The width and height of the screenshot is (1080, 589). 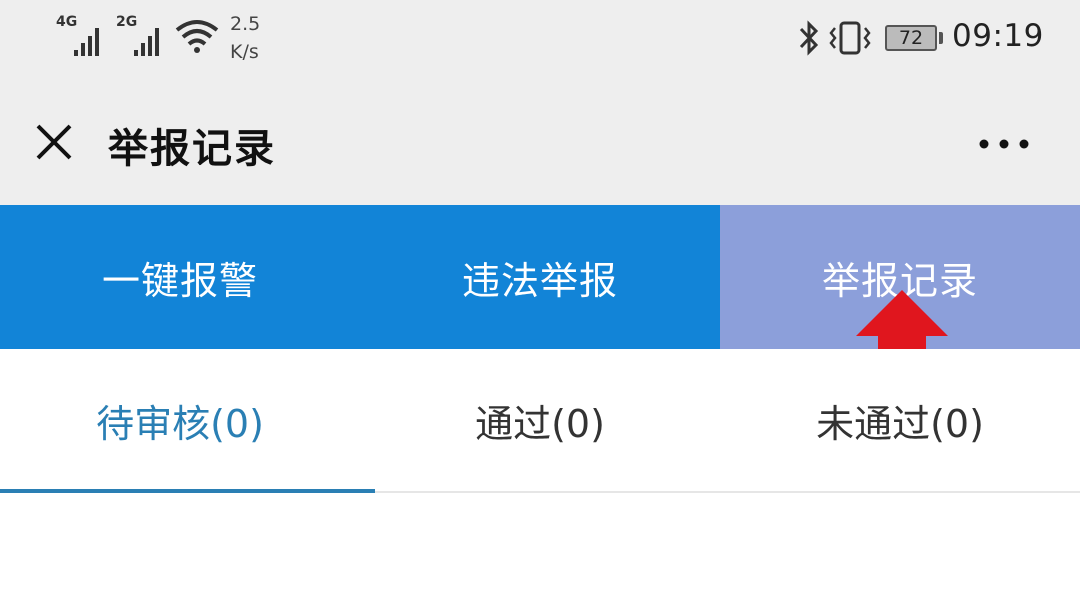 What do you see at coordinates (180, 277) in the screenshot?
I see `nav-one-key-alarm: 一键报警` at bounding box center [180, 277].